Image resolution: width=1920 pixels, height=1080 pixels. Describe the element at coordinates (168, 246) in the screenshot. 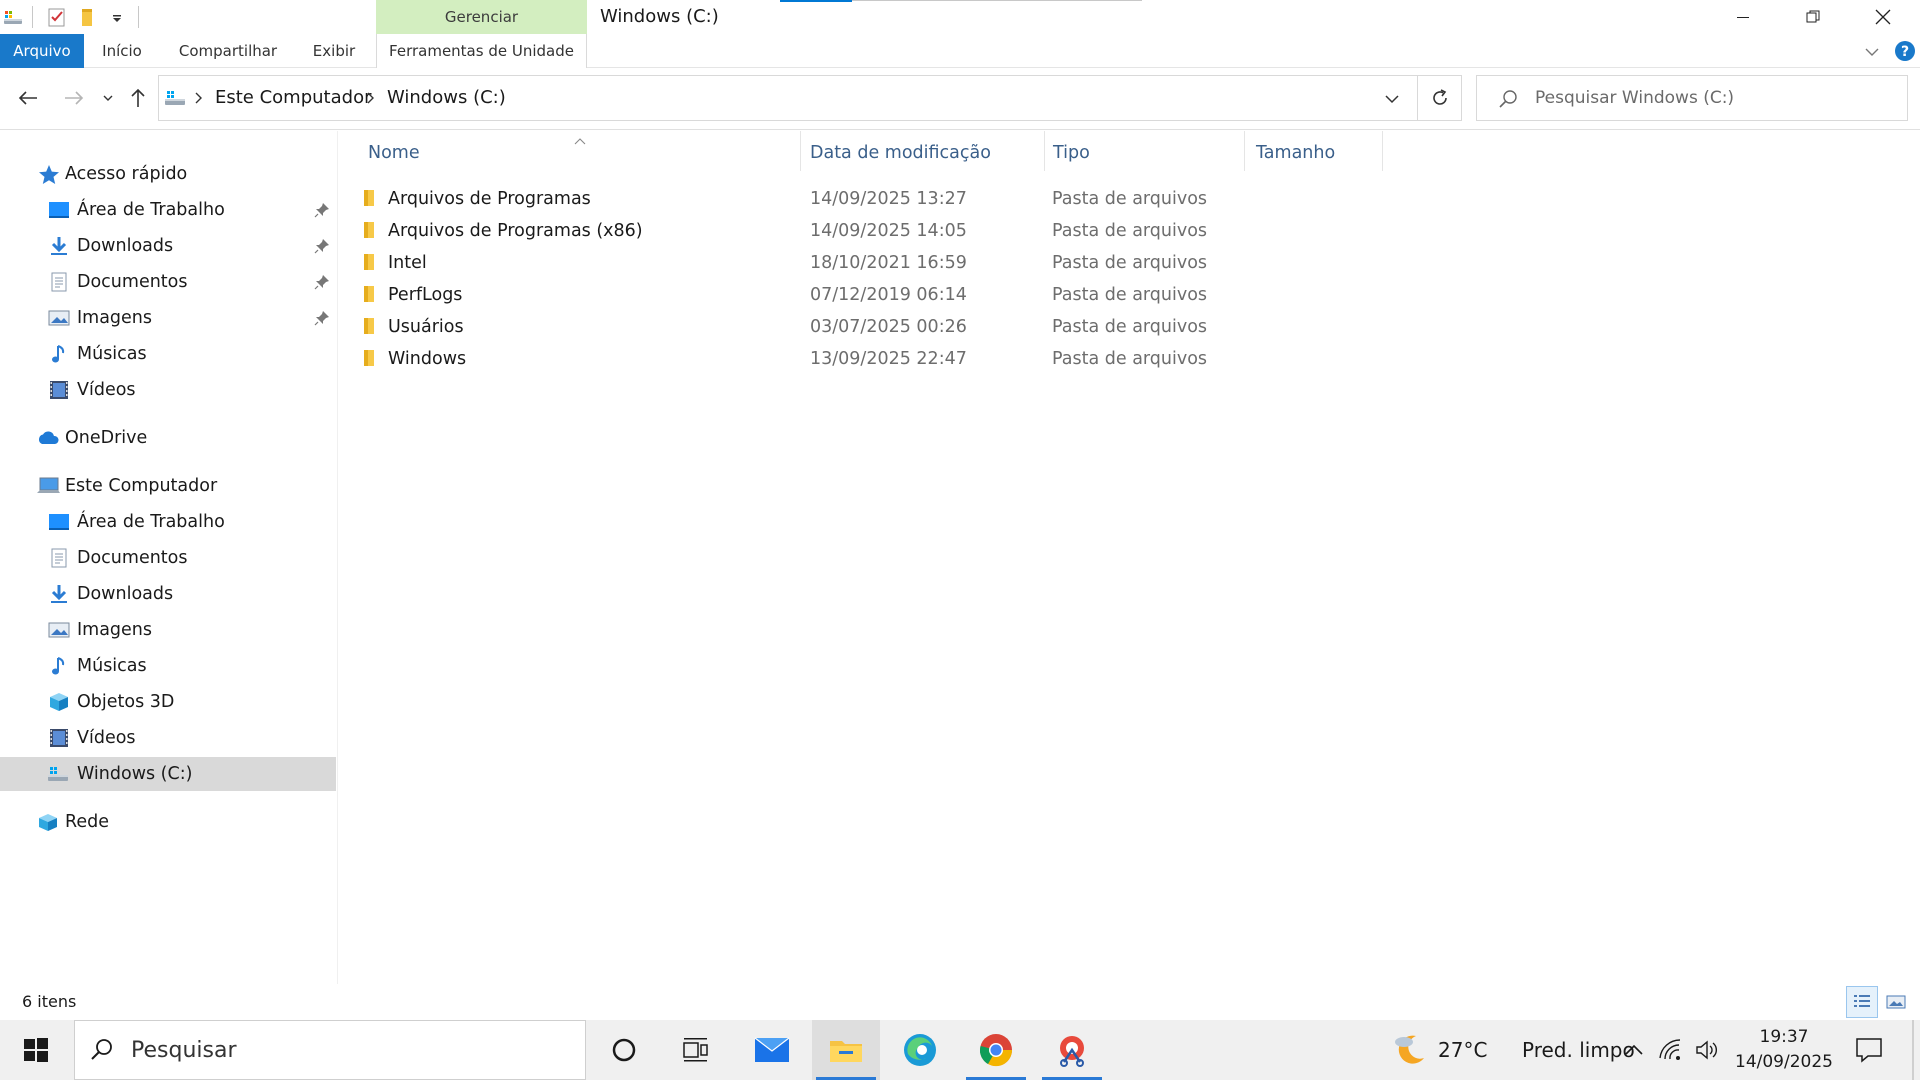

I see `nav-quick-downloads: Downloads` at that location.